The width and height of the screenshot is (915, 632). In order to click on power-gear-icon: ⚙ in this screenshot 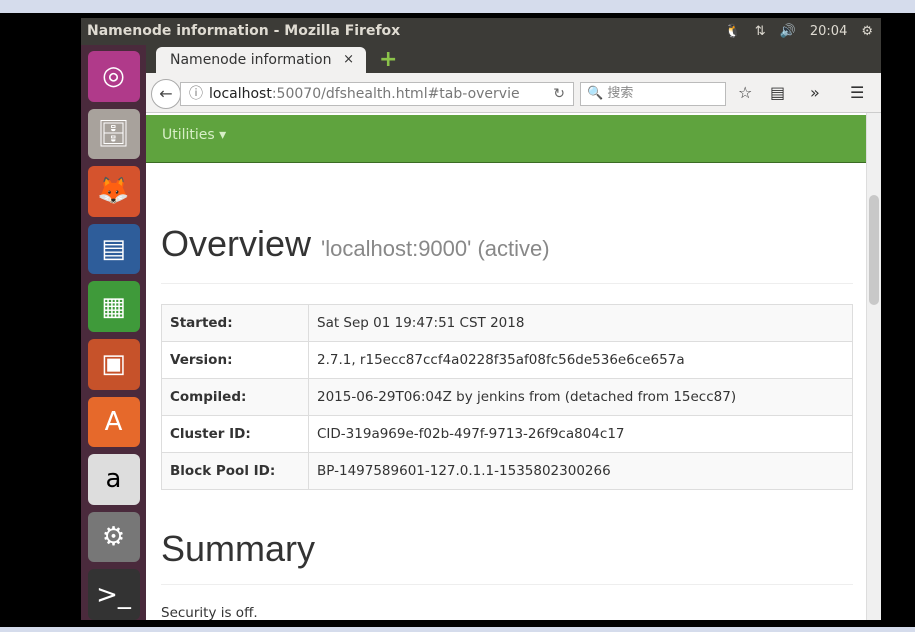, I will do `click(867, 31)`.